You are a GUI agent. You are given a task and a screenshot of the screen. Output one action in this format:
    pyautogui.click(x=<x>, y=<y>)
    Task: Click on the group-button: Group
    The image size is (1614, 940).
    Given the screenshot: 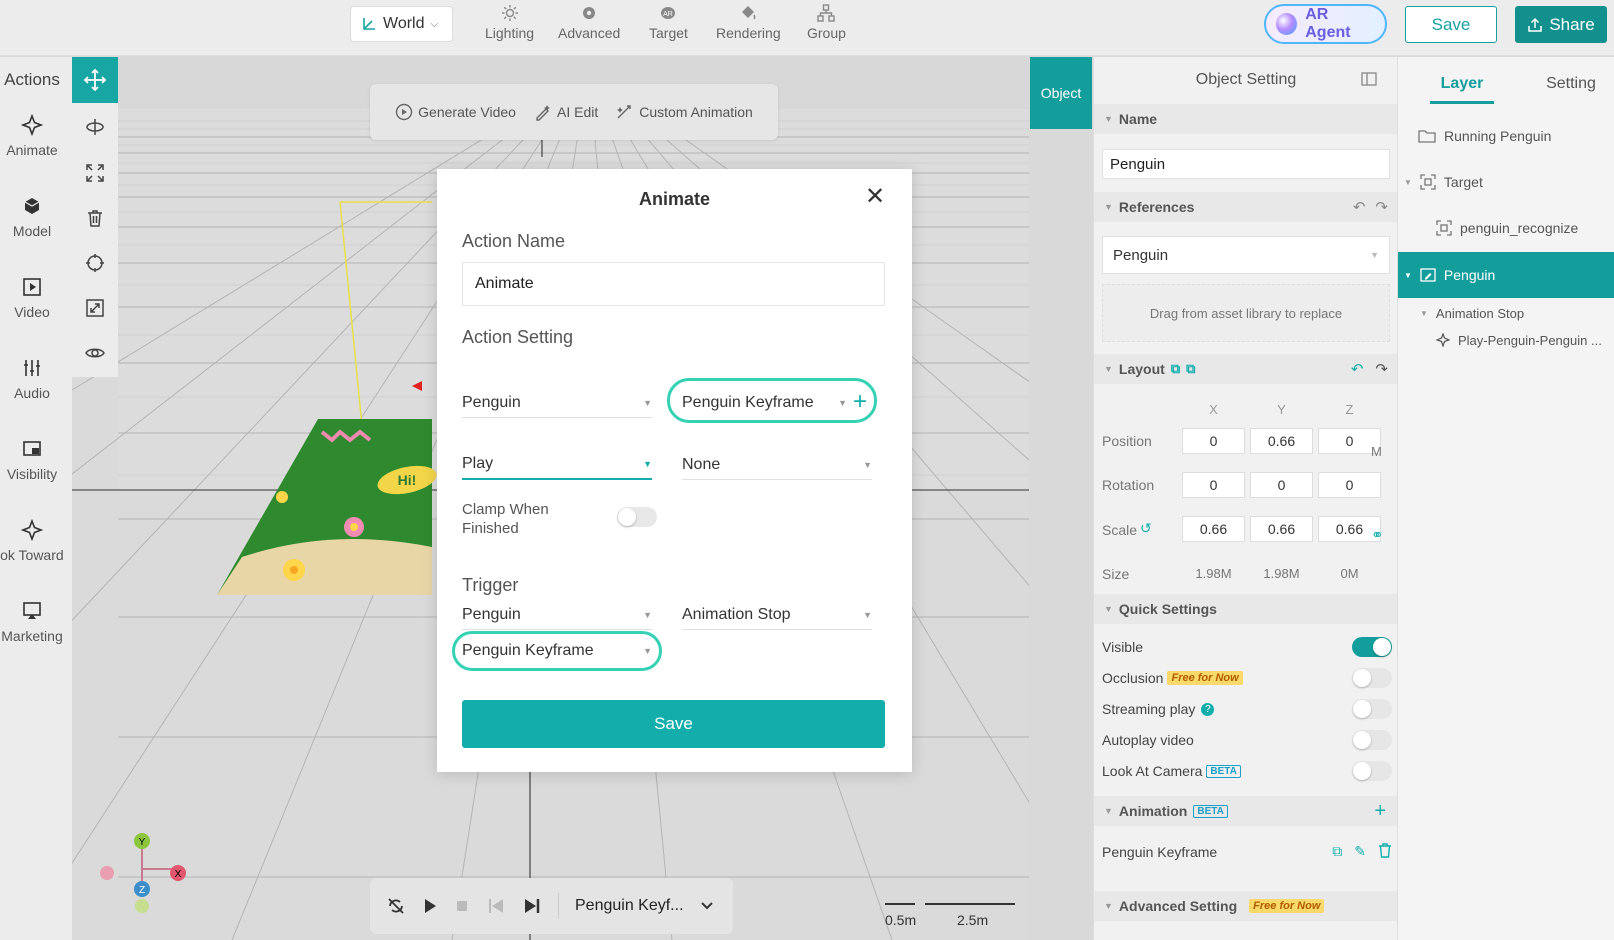 What is the action you would take?
    pyautogui.click(x=826, y=22)
    